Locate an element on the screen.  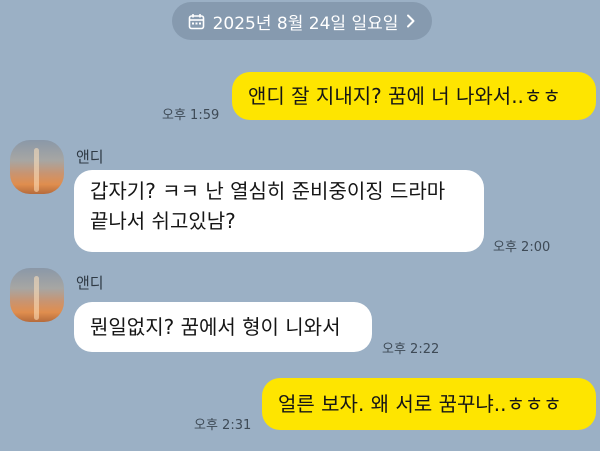
date-divider: 2025년 8월 24일 일요일 is located at coordinates (302, 21).